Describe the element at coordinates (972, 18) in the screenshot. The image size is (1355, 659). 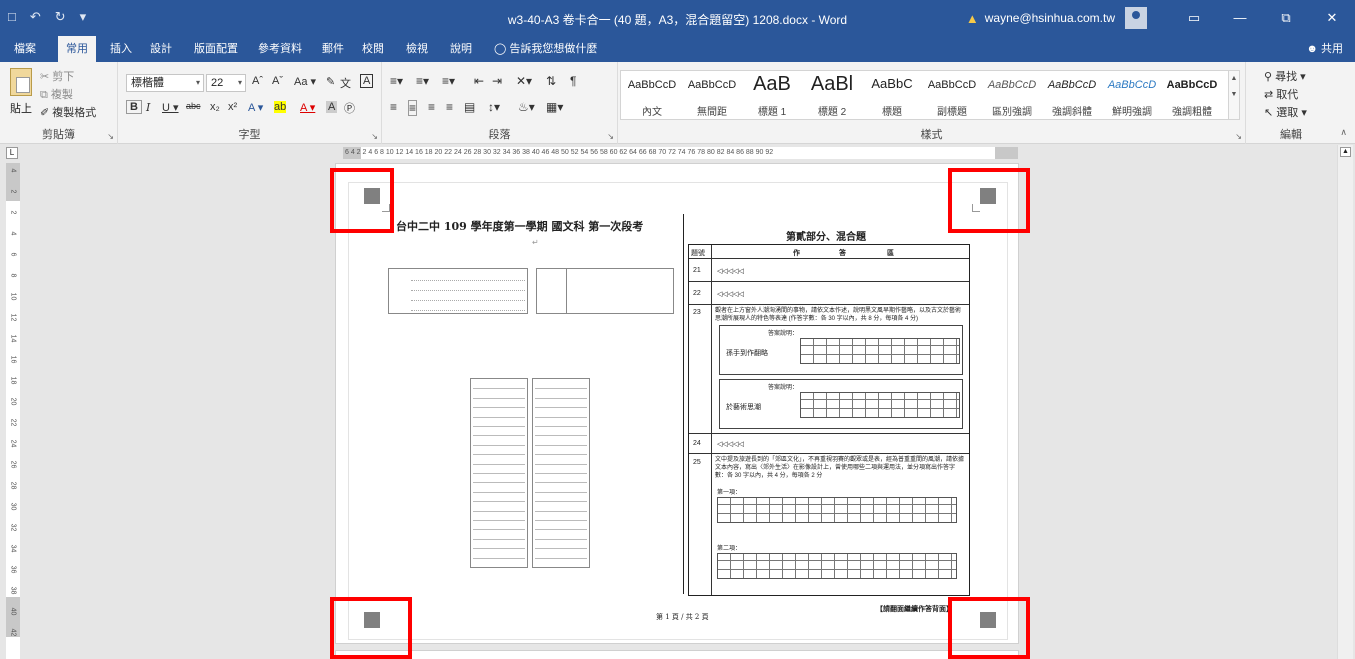
I see `warning-icon: ▲` at that location.